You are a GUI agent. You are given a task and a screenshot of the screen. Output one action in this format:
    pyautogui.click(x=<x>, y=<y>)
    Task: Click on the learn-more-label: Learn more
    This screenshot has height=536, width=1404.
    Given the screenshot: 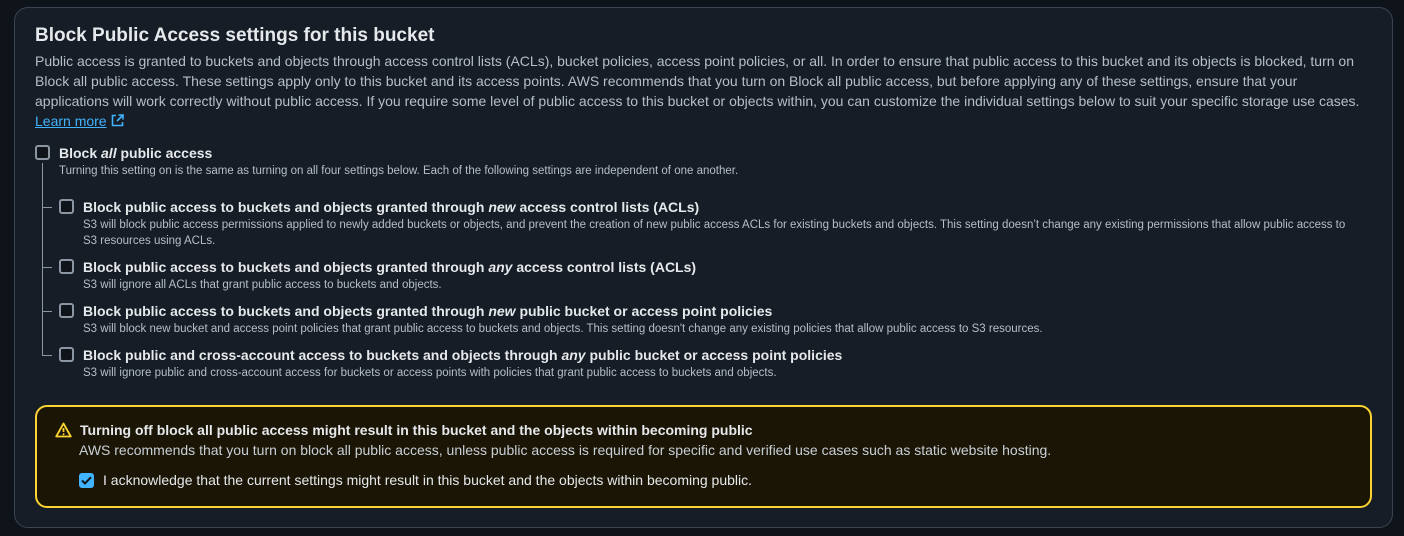 What is the action you would take?
    pyautogui.click(x=71, y=121)
    